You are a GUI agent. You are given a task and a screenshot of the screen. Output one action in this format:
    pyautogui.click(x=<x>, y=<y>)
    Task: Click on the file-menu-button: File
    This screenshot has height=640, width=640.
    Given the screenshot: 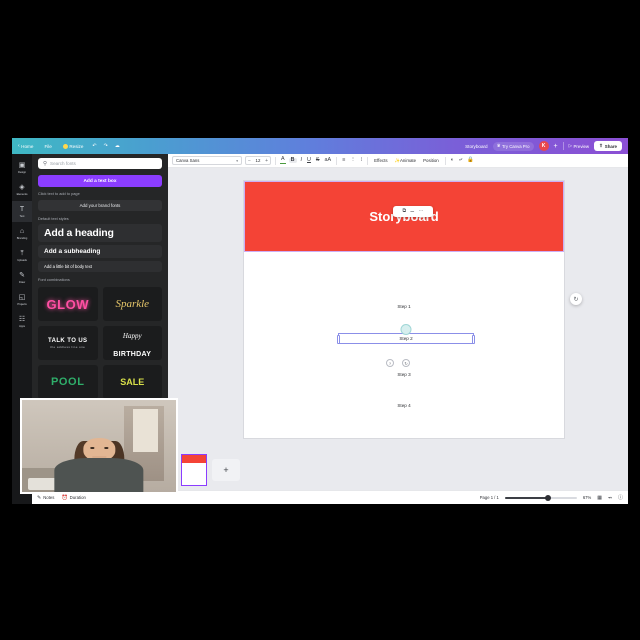 What is the action you would take?
    pyautogui.click(x=47, y=146)
    